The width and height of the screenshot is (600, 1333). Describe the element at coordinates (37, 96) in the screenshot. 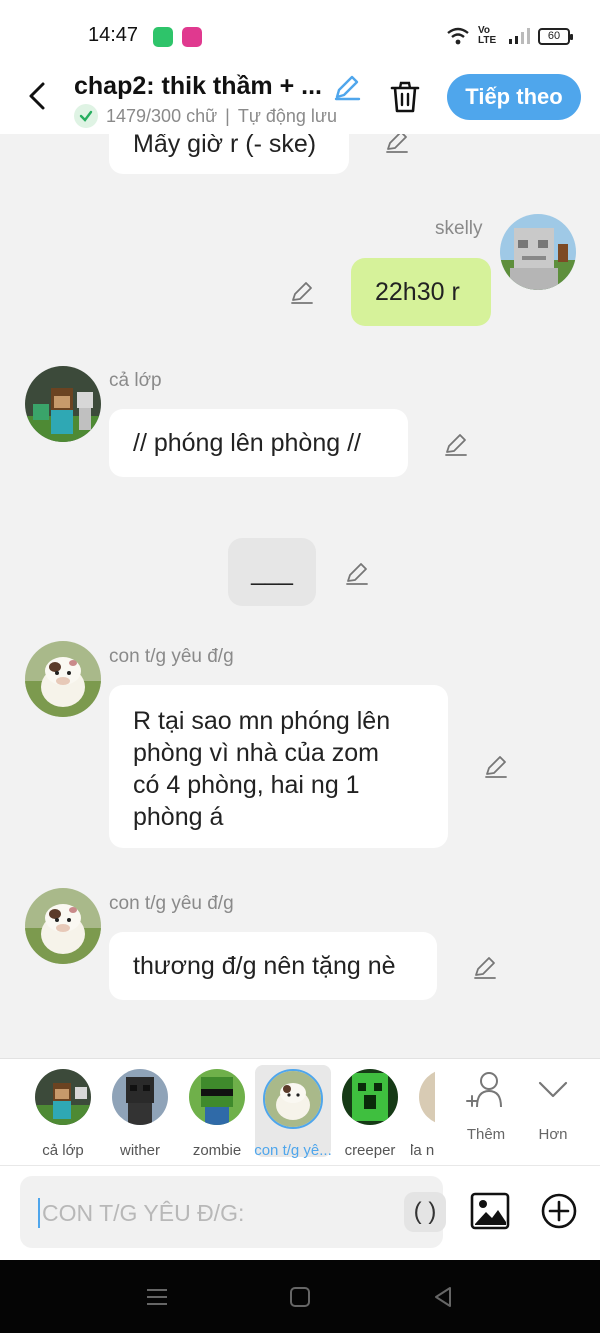

I see `back-button` at that location.